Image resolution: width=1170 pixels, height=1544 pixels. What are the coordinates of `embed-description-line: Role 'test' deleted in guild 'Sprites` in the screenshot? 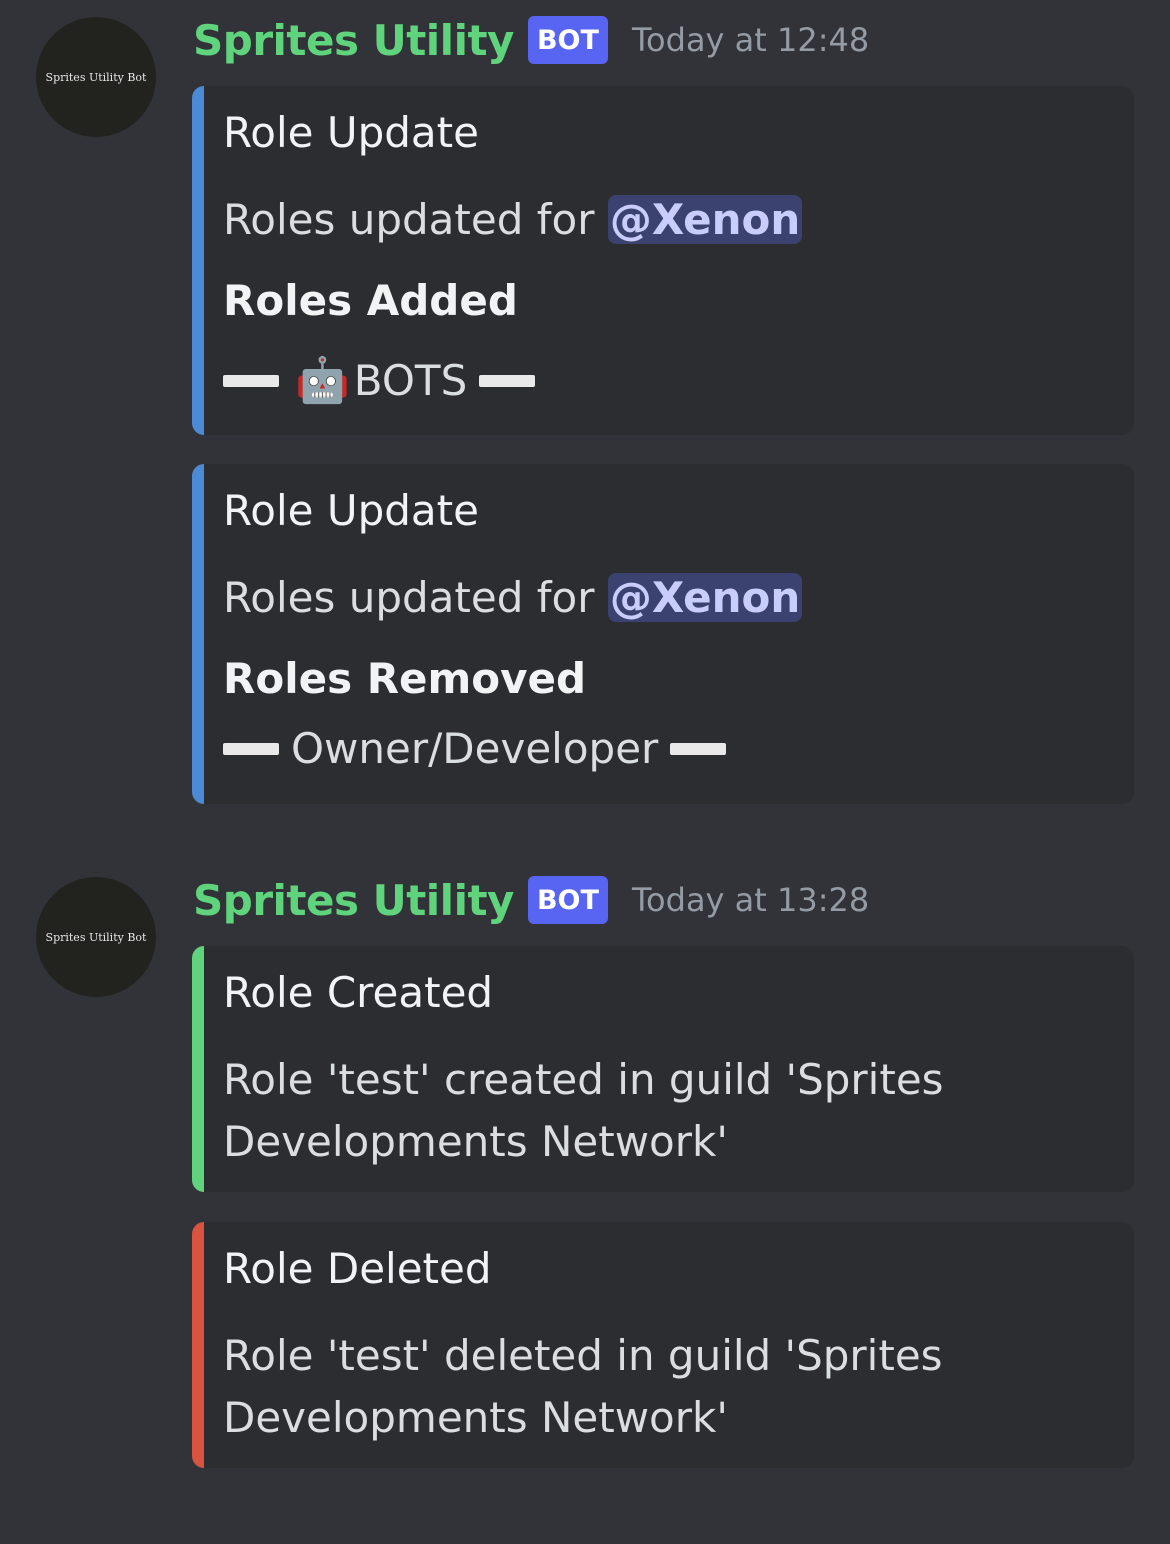 It's located at (583, 1355).